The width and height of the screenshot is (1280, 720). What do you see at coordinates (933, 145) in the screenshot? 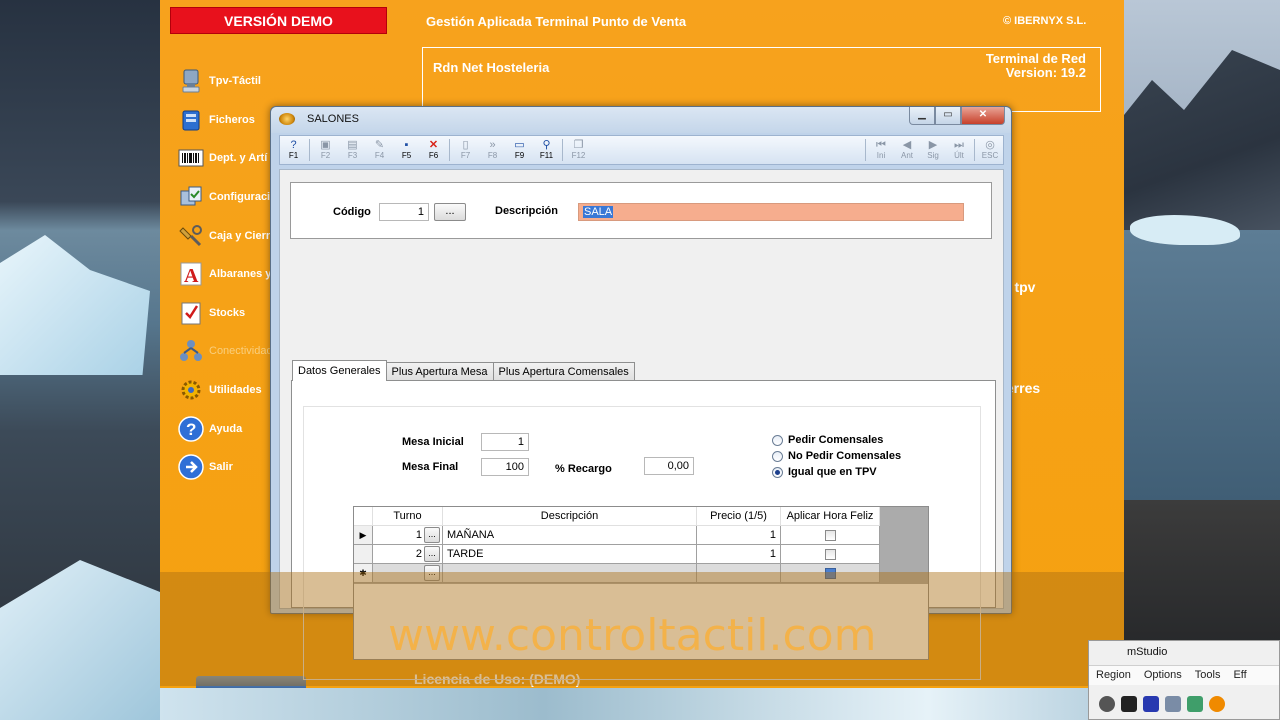
I see `next-icon: ▶` at bounding box center [933, 145].